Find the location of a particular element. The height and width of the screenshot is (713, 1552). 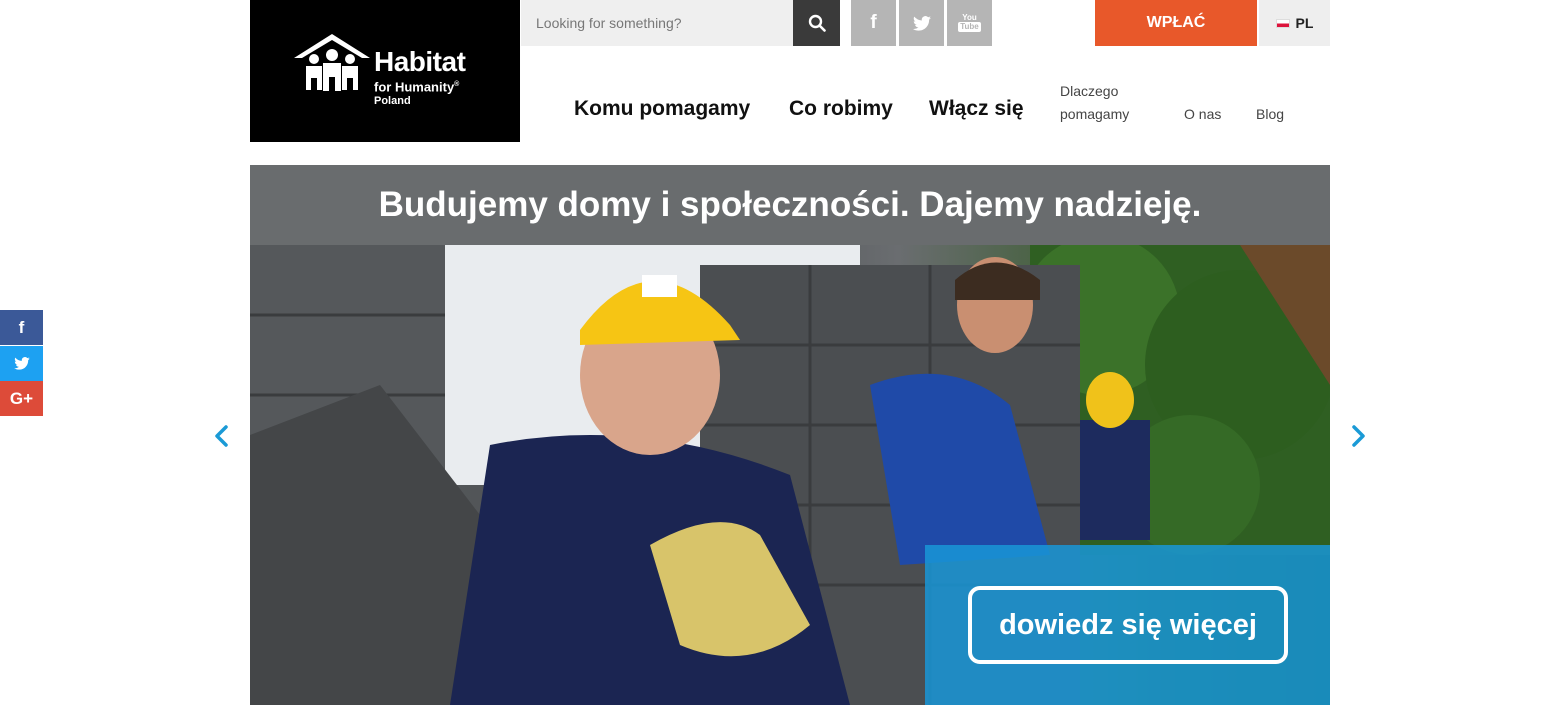

share-google-plus-button: G+ is located at coordinates (21, 398).